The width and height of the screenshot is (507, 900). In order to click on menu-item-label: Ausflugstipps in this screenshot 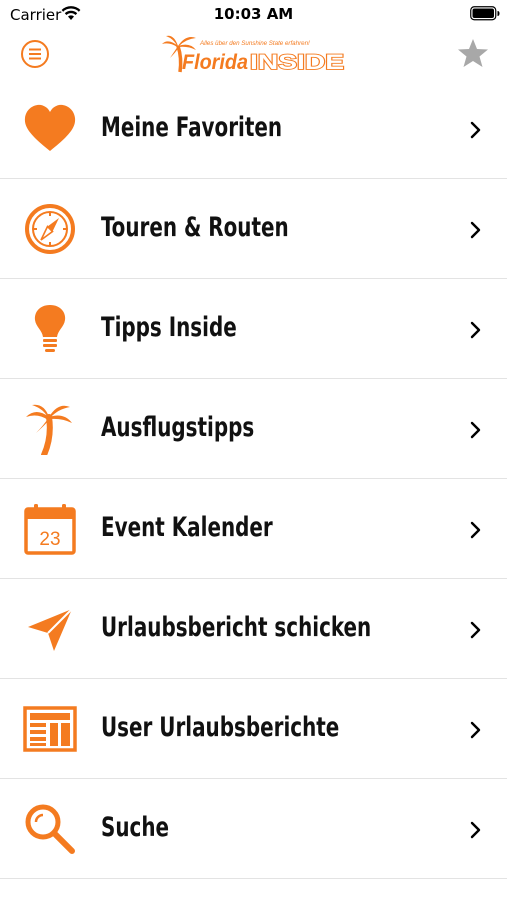, I will do `click(178, 427)`.